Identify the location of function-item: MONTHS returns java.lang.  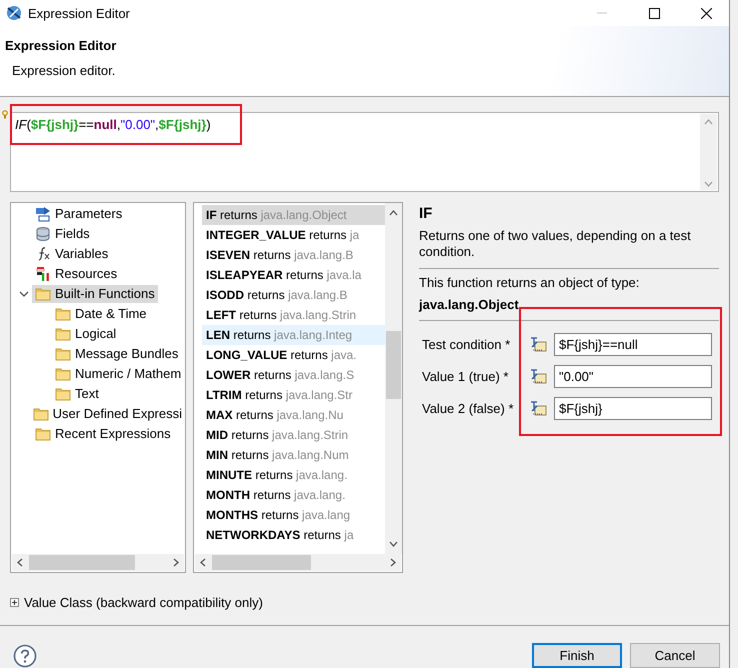
(293, 514).